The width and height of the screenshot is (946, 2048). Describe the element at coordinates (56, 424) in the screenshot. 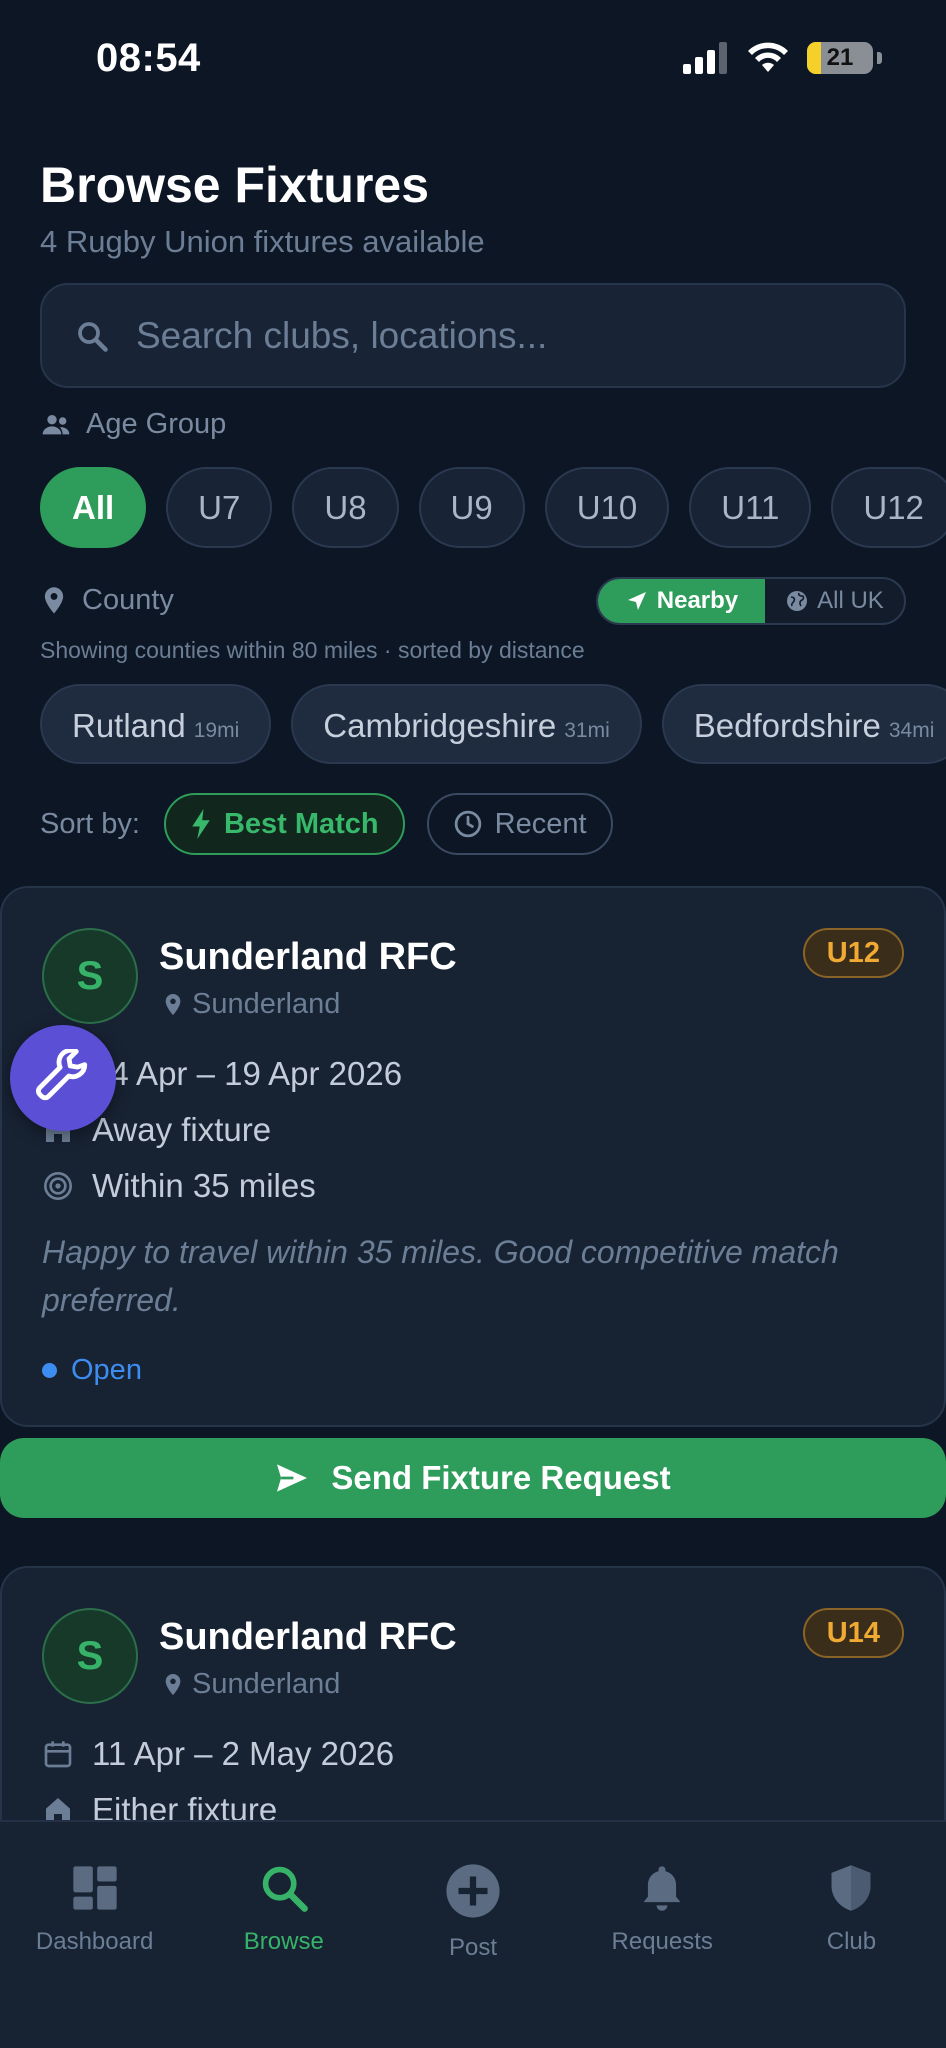

I see `people-icon` at that location.